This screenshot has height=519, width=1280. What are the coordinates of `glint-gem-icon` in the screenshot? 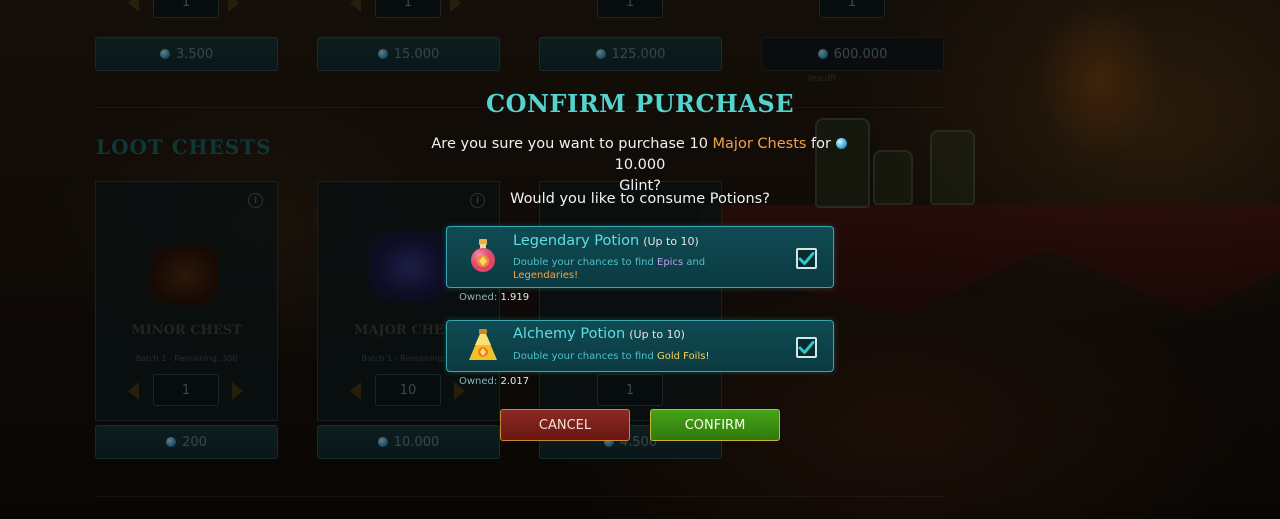 It's located at (841, 143).